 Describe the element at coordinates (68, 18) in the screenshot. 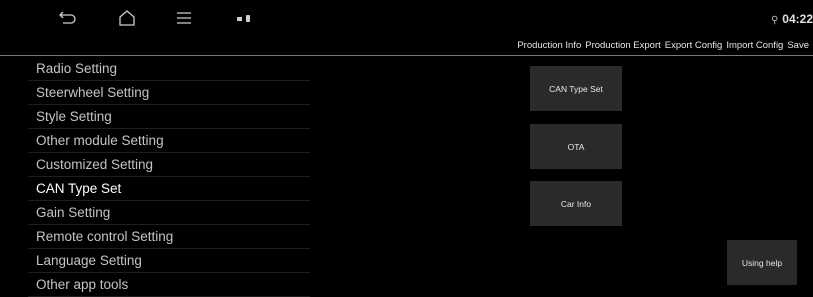

I see `back-icon` at that location.